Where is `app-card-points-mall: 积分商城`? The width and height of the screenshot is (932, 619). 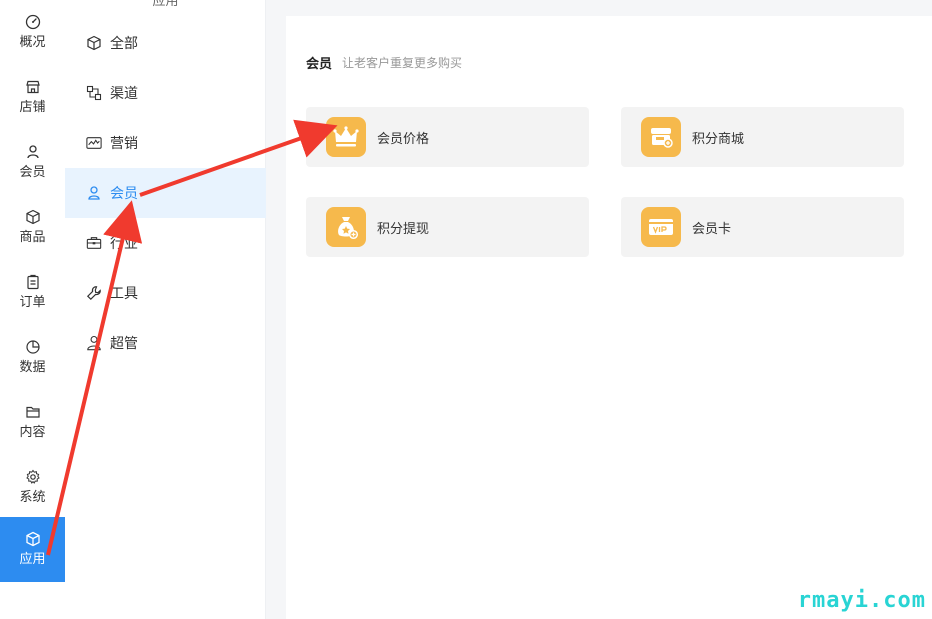 app-card-points-mall: 积分商城 is located at coordinates (762, 137).